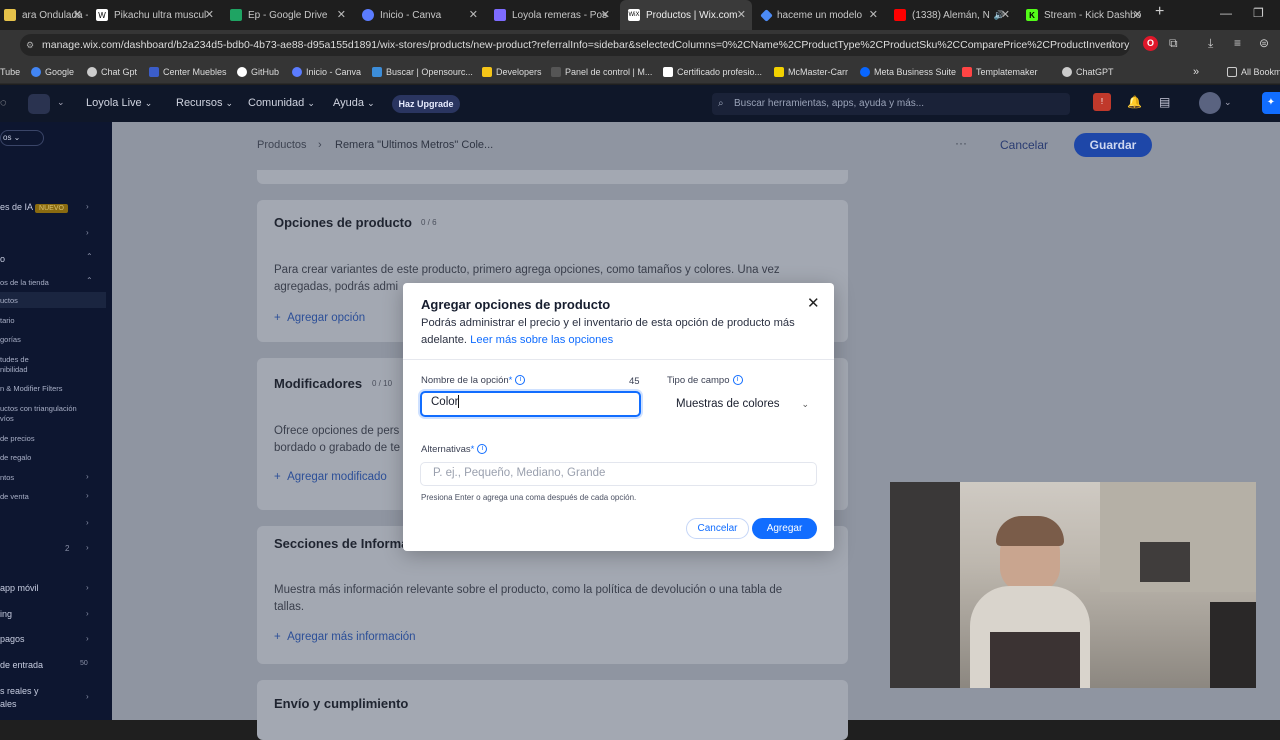 The height and width of the screenshot is (740, 1280). What do you see at coordinates (330, 477) in the screenshot?
I see `add-modifier-button: + Agregar modificado` at bounding box center [330, 477].